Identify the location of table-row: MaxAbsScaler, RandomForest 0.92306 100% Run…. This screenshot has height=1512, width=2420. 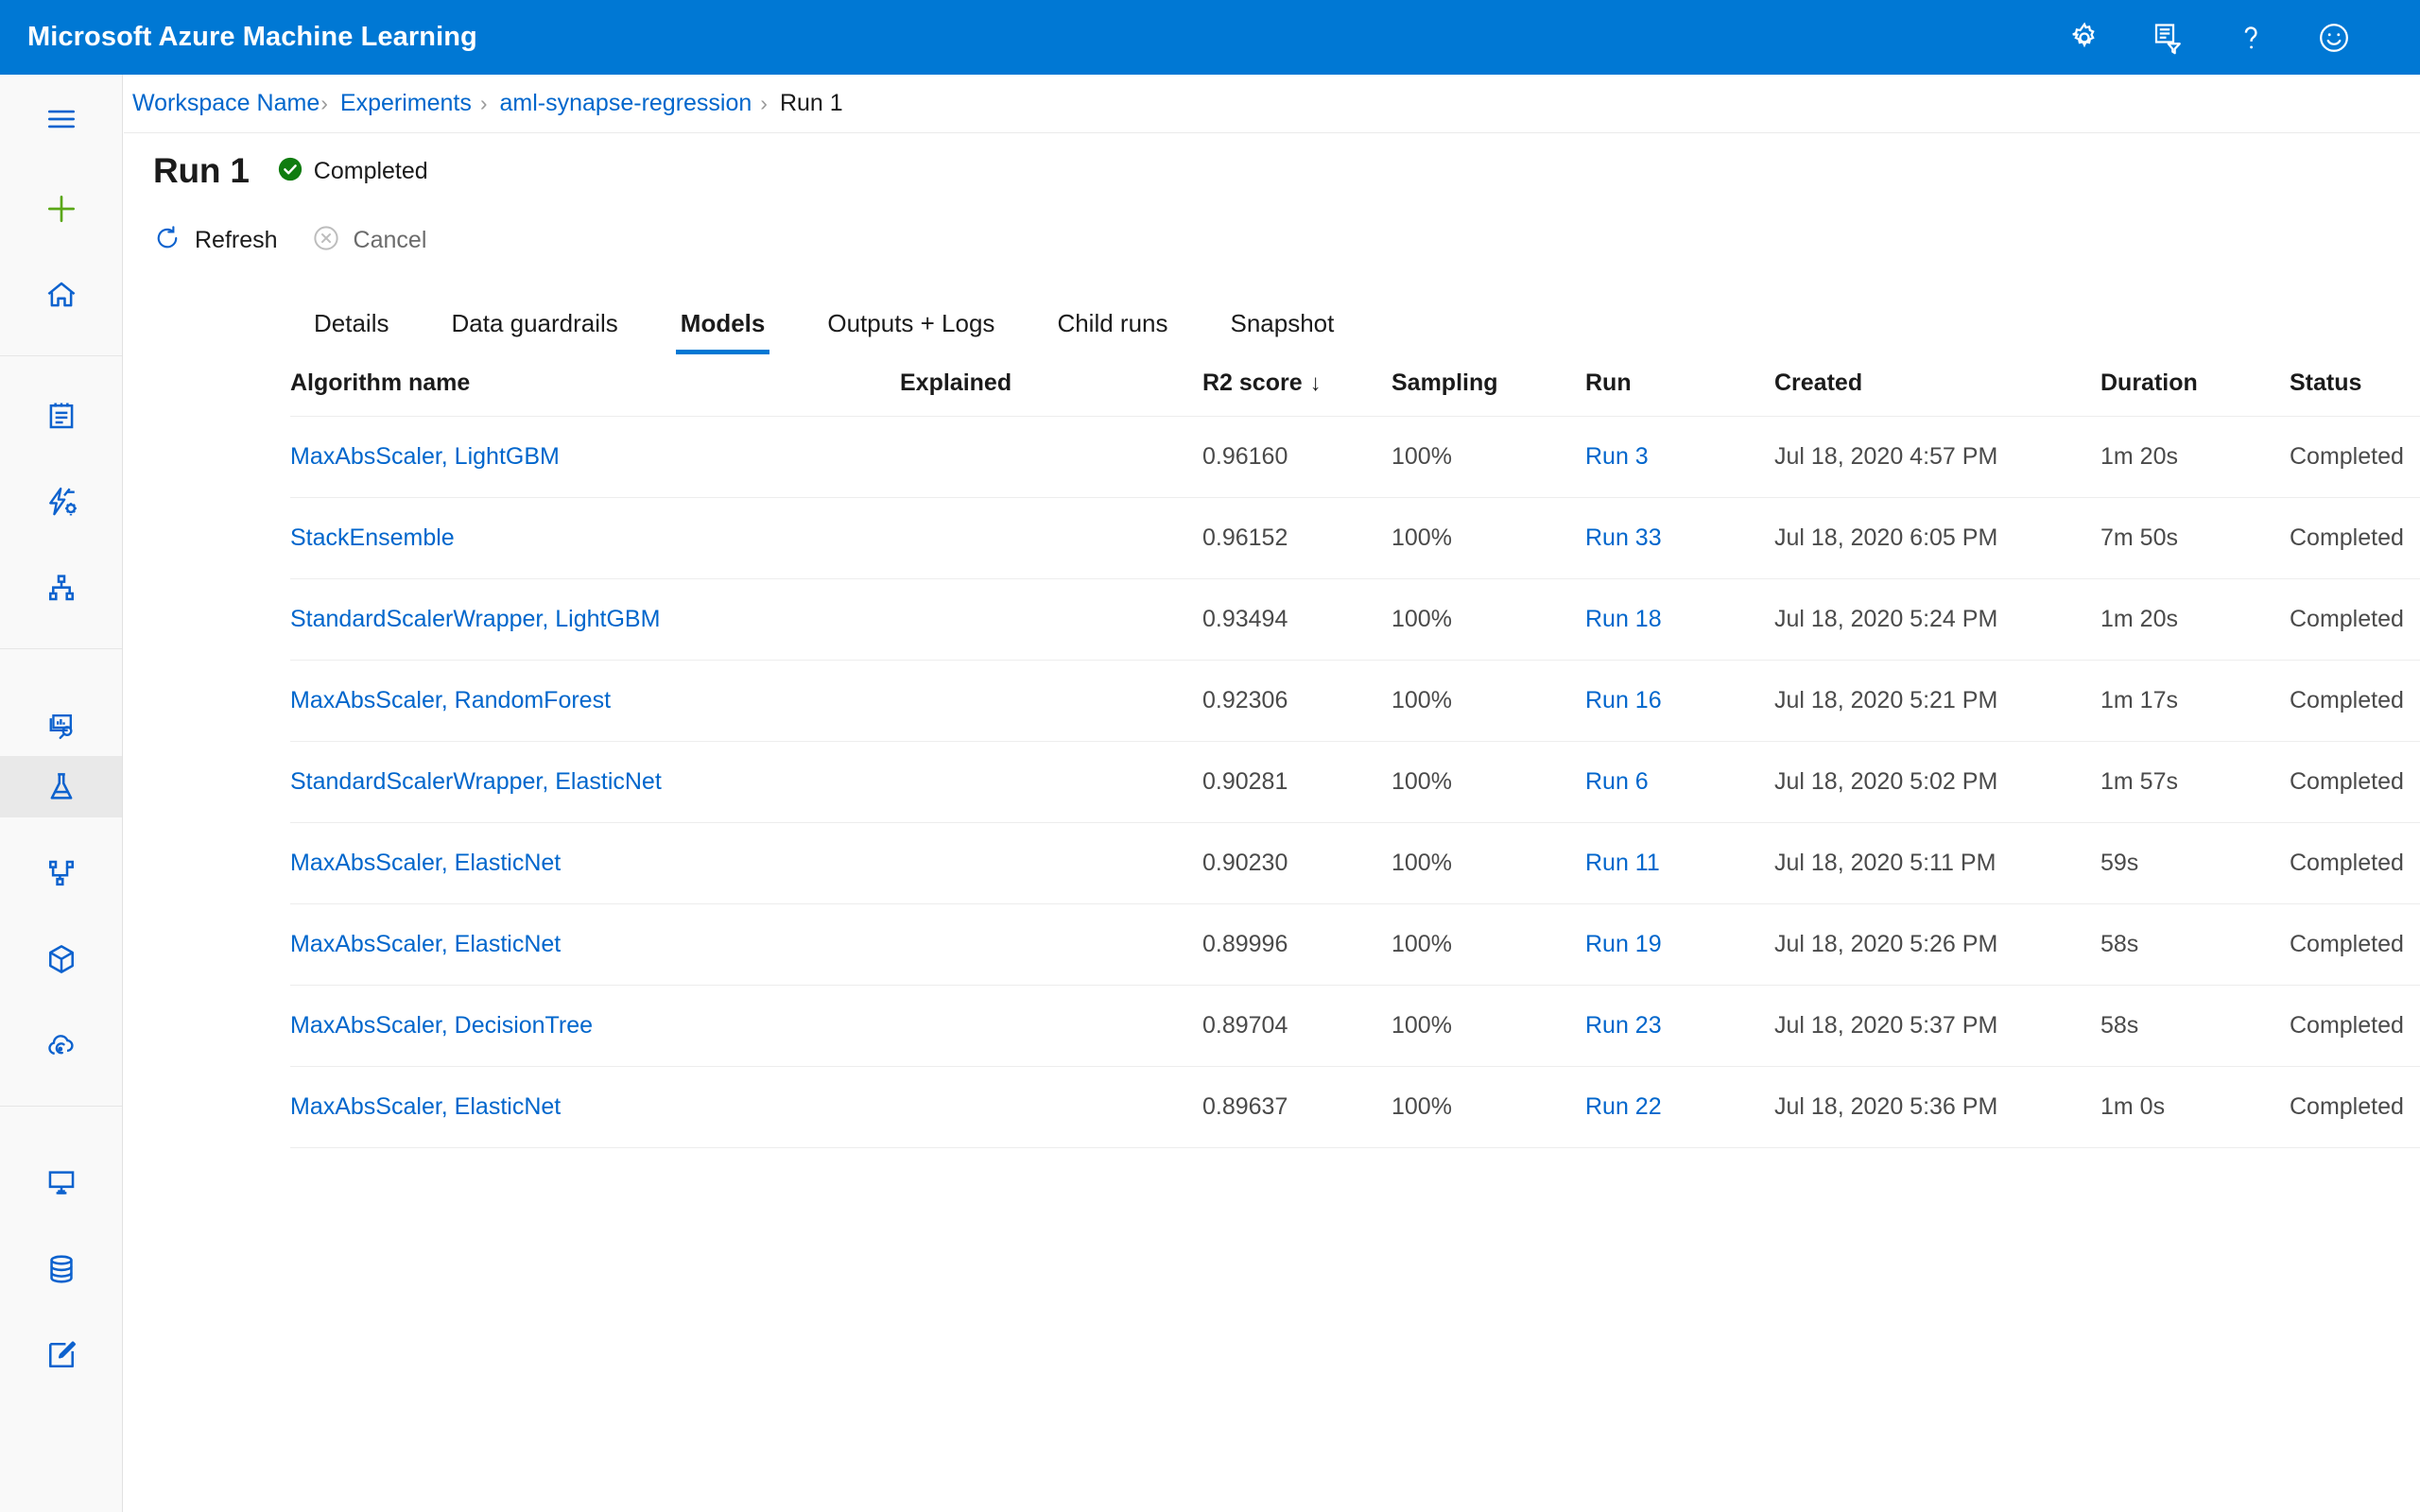
(1355, 701).